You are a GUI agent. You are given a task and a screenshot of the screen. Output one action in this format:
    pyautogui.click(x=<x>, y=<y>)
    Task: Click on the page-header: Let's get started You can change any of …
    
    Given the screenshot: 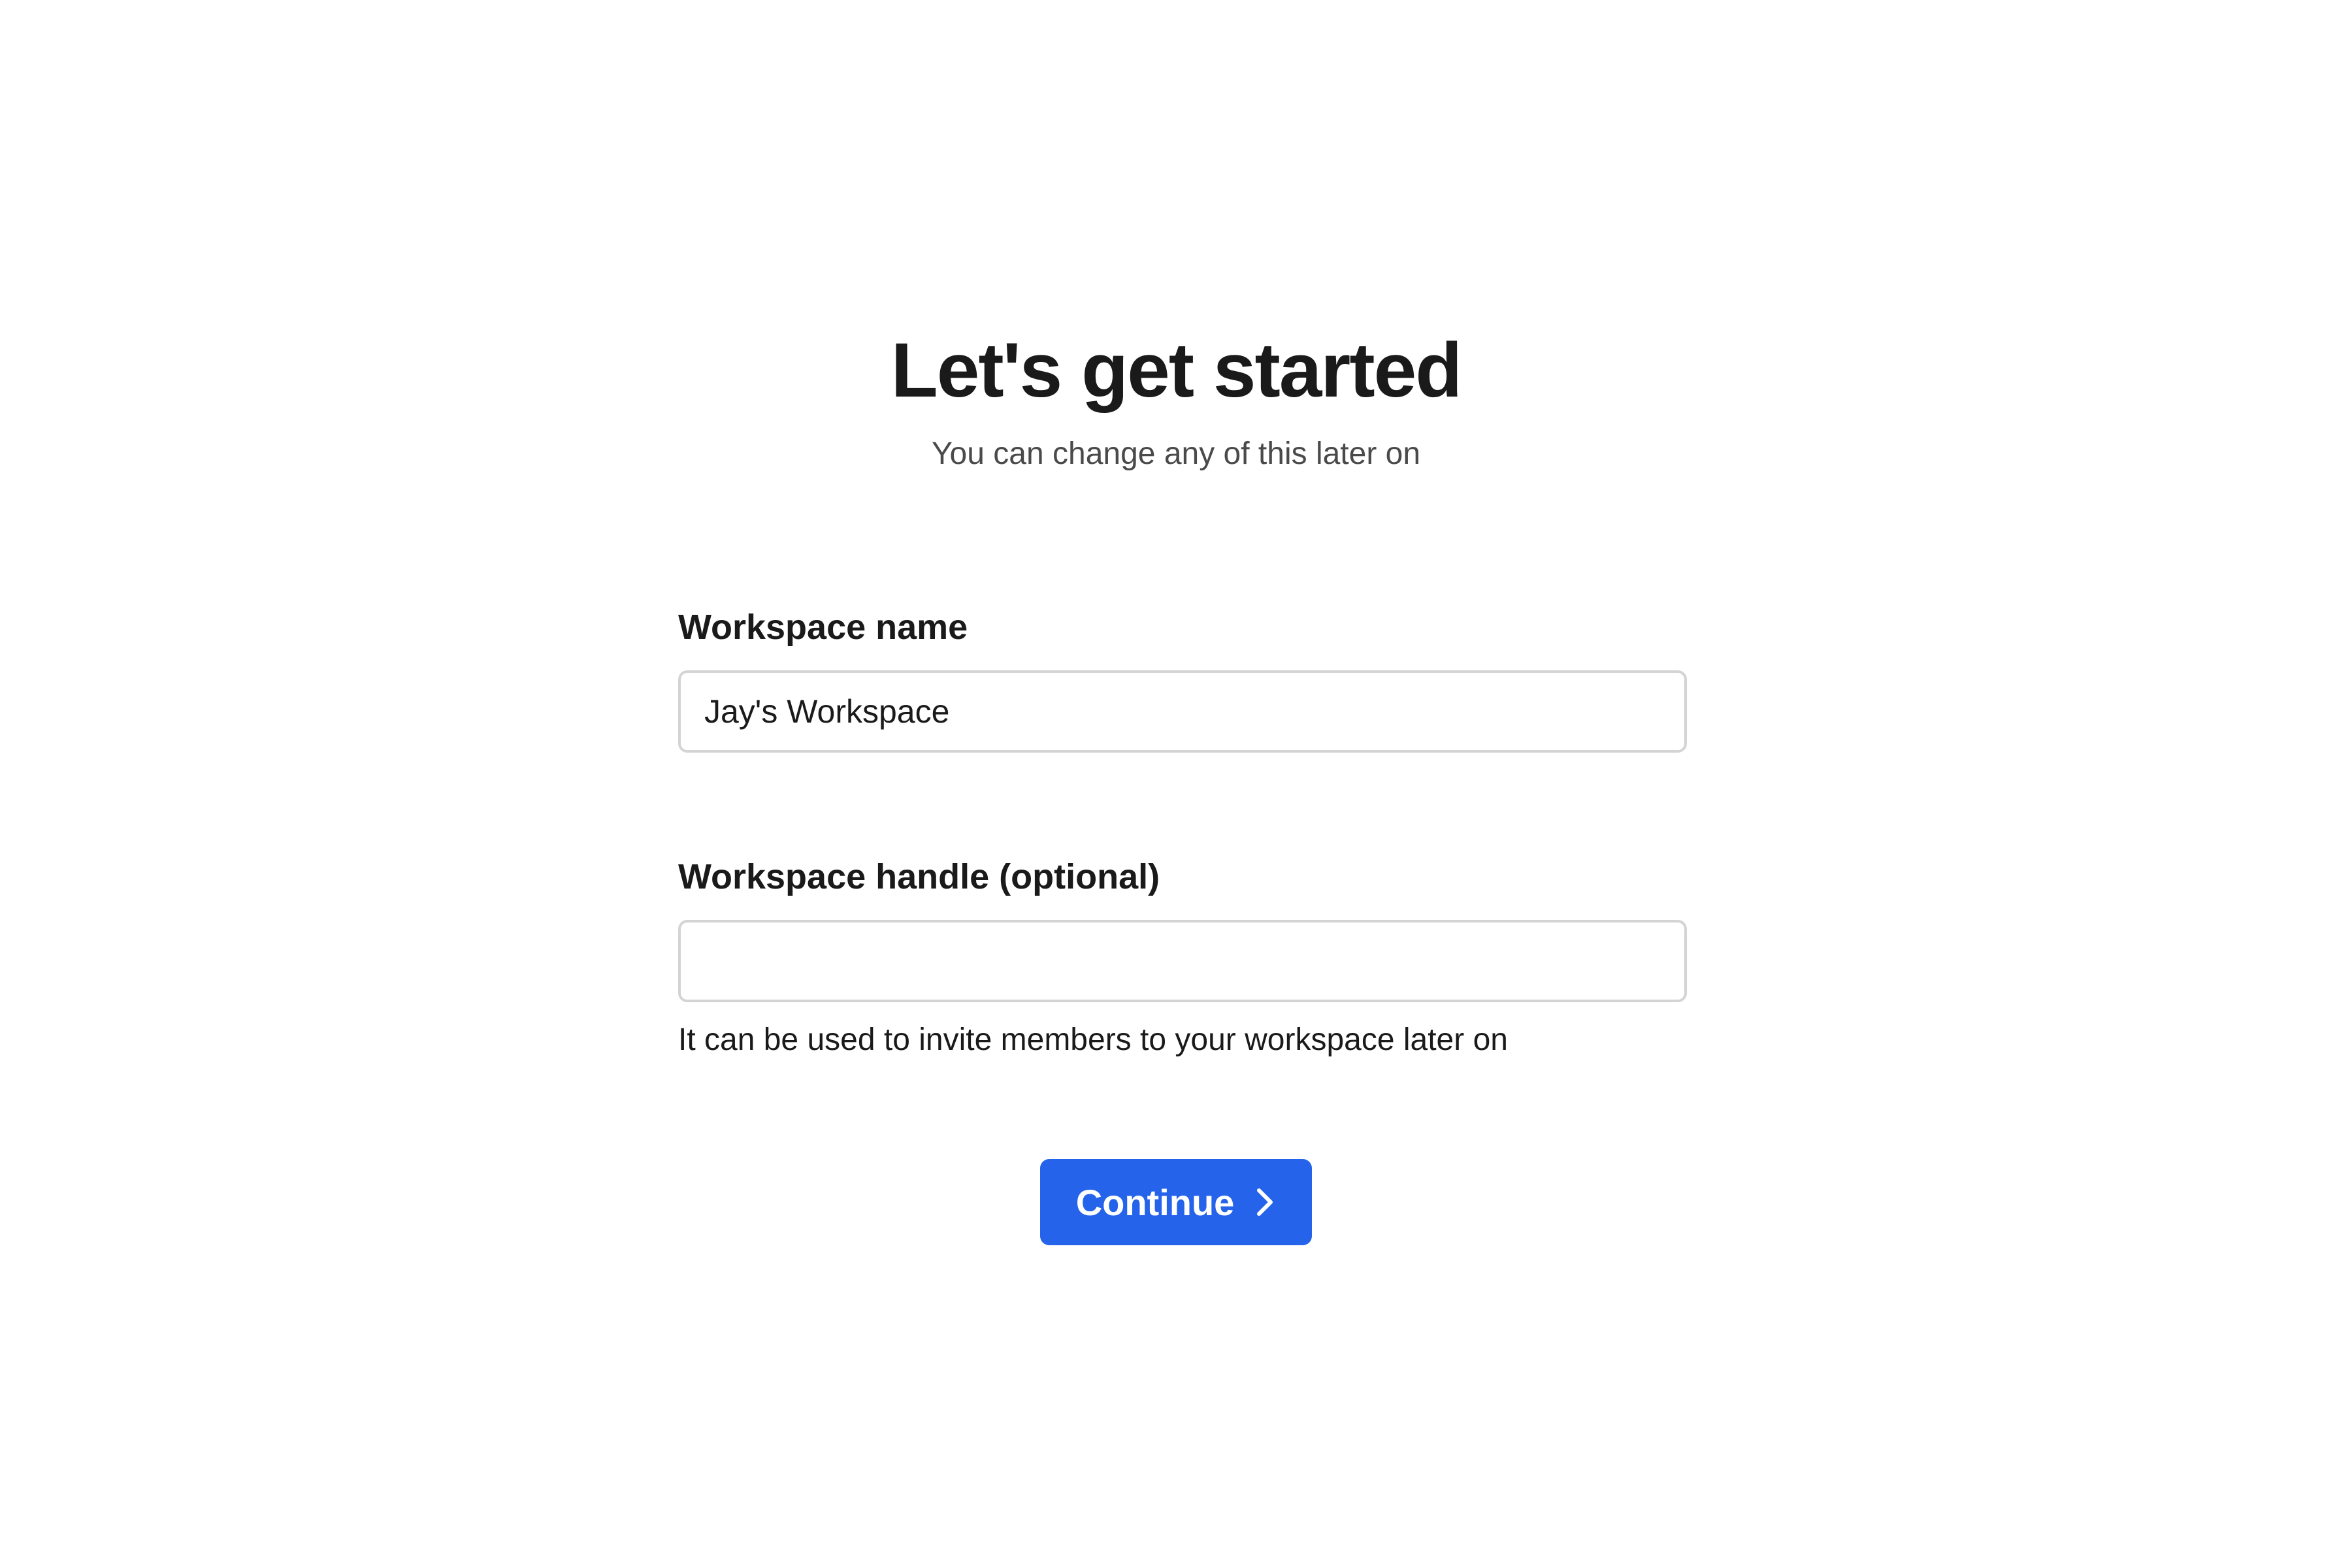 What is the action you would take?
    pyautogui.click(x=1176, y=397)
    